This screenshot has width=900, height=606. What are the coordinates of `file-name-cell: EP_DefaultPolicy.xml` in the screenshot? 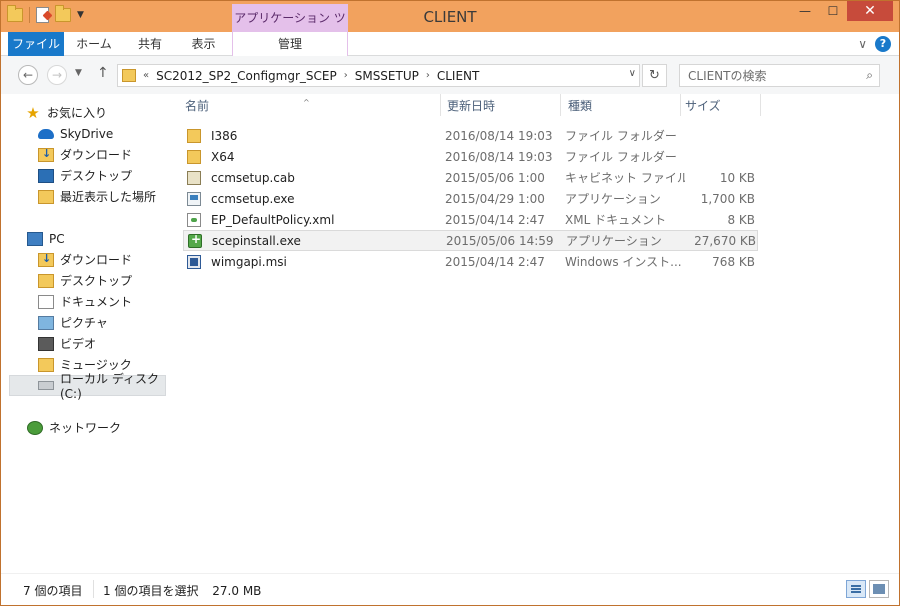 It's located at (314, 219).